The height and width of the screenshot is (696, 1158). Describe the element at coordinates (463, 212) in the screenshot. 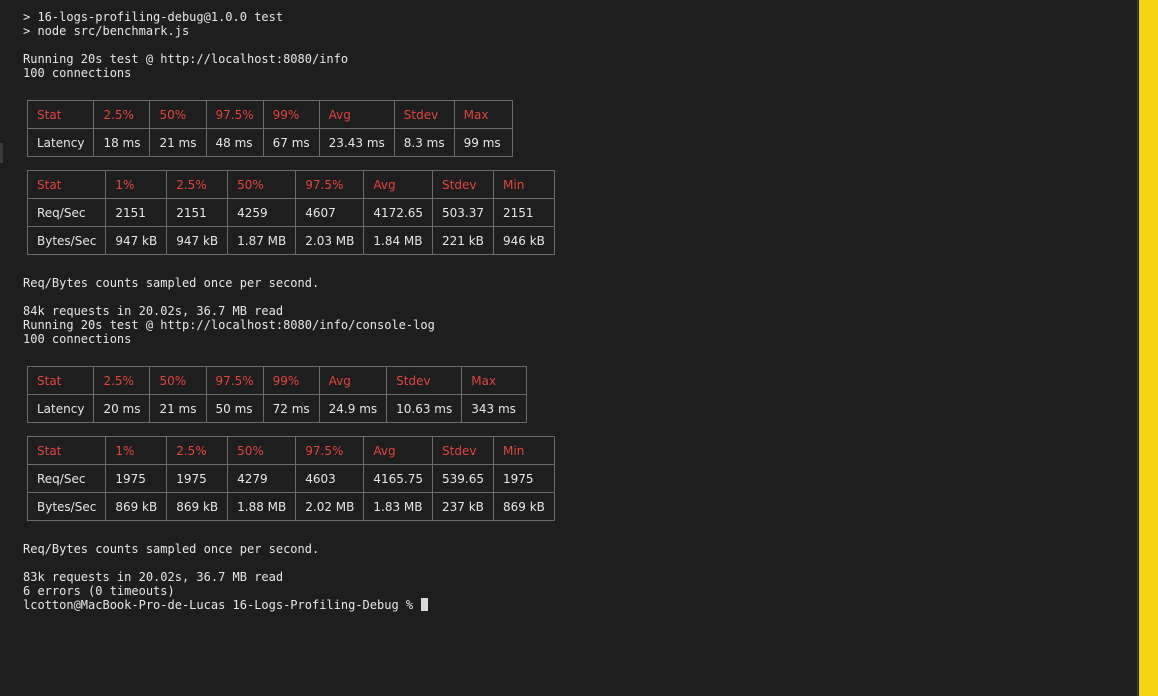

I see `table-cell: 503.37` at that location.